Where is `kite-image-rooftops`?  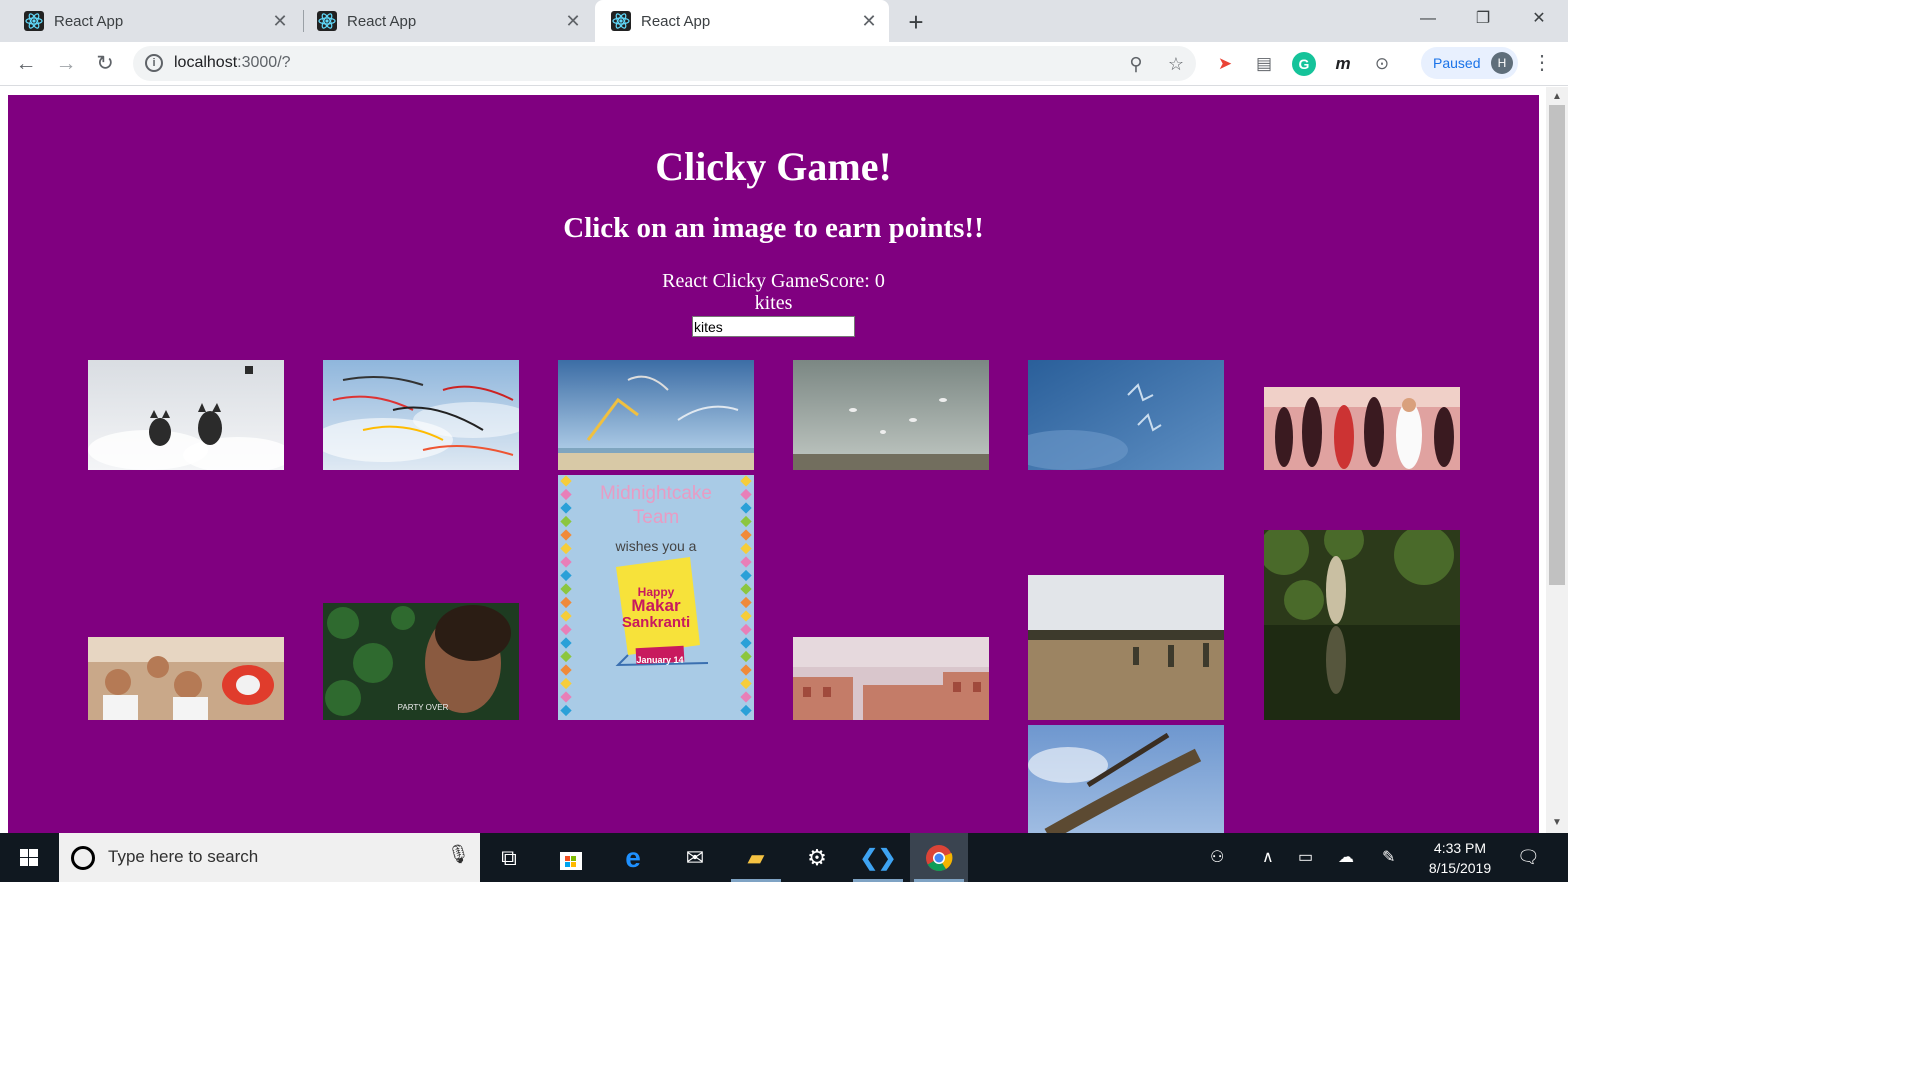 kite-image-rooftops is located at coordinates (891, 678).